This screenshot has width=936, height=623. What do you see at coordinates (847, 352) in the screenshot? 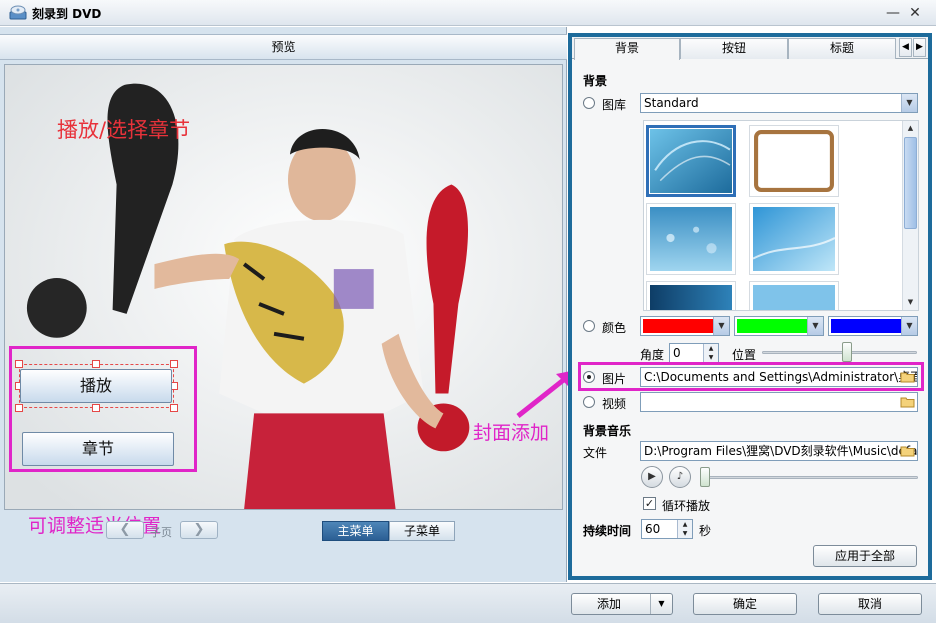
I see `position-slider-thumb` at bounding box center [847, 352].